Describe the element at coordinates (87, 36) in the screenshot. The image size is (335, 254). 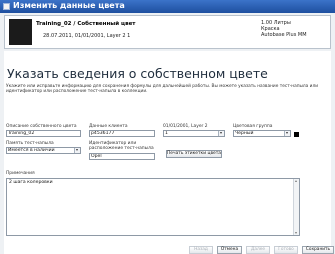
I see `color-date-line: 28.07.2011, 01/01/2001, Layer 2 1` at that location.